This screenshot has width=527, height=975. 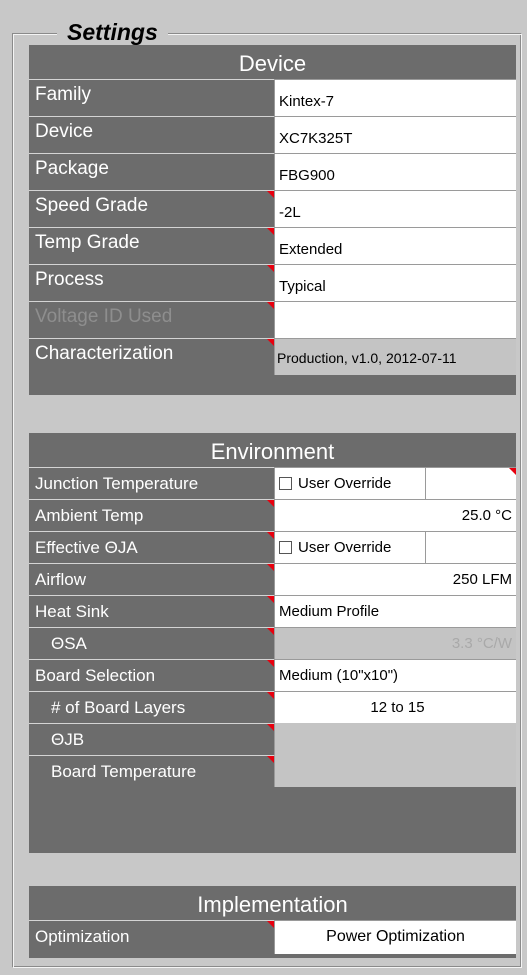 What do you see at coordinates (151, 937) in the screenshot?
I see `optimization-label: Optimization` at bounding box center [151, 937].